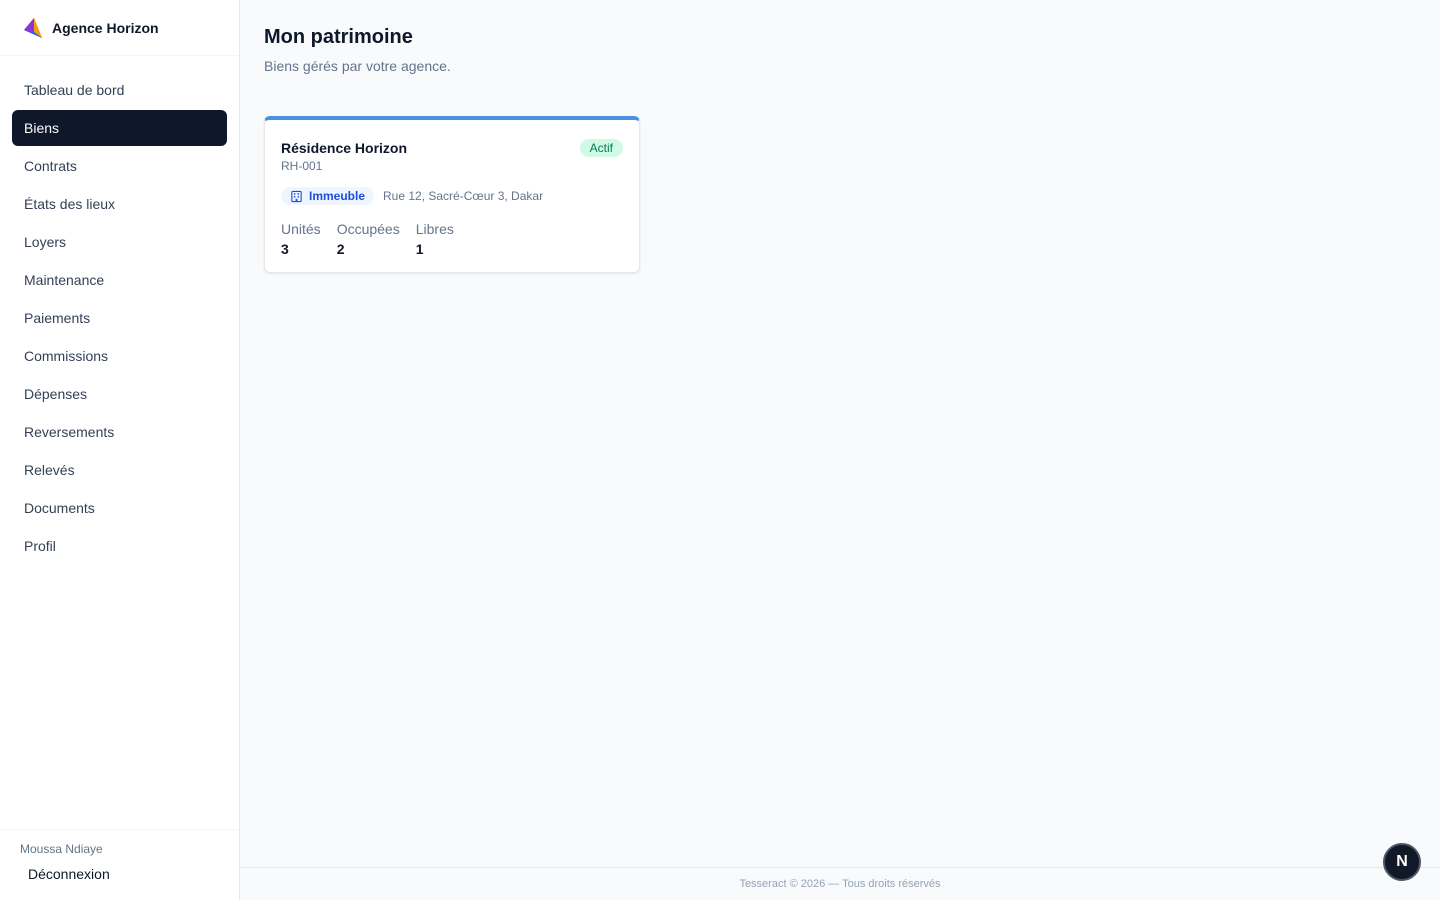  Describe the element at coordinates (344, 148) in the screenshot. I see `property-name: Résidence Horizon` at that location.